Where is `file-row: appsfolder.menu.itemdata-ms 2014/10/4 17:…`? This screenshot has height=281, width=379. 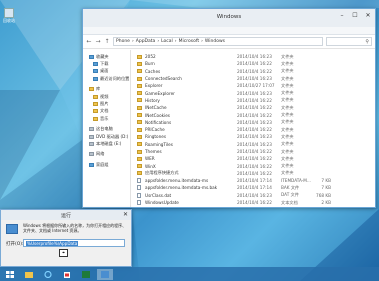 file-row: appsfolder.menu.itemdata-ms 2014/10/4 17:… is located at coordinates (256, 180).